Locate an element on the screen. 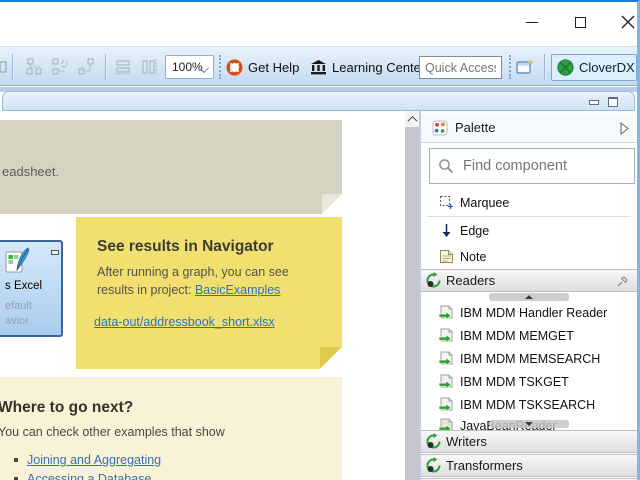  view-minimize-button is located at coordinates (594, 102).